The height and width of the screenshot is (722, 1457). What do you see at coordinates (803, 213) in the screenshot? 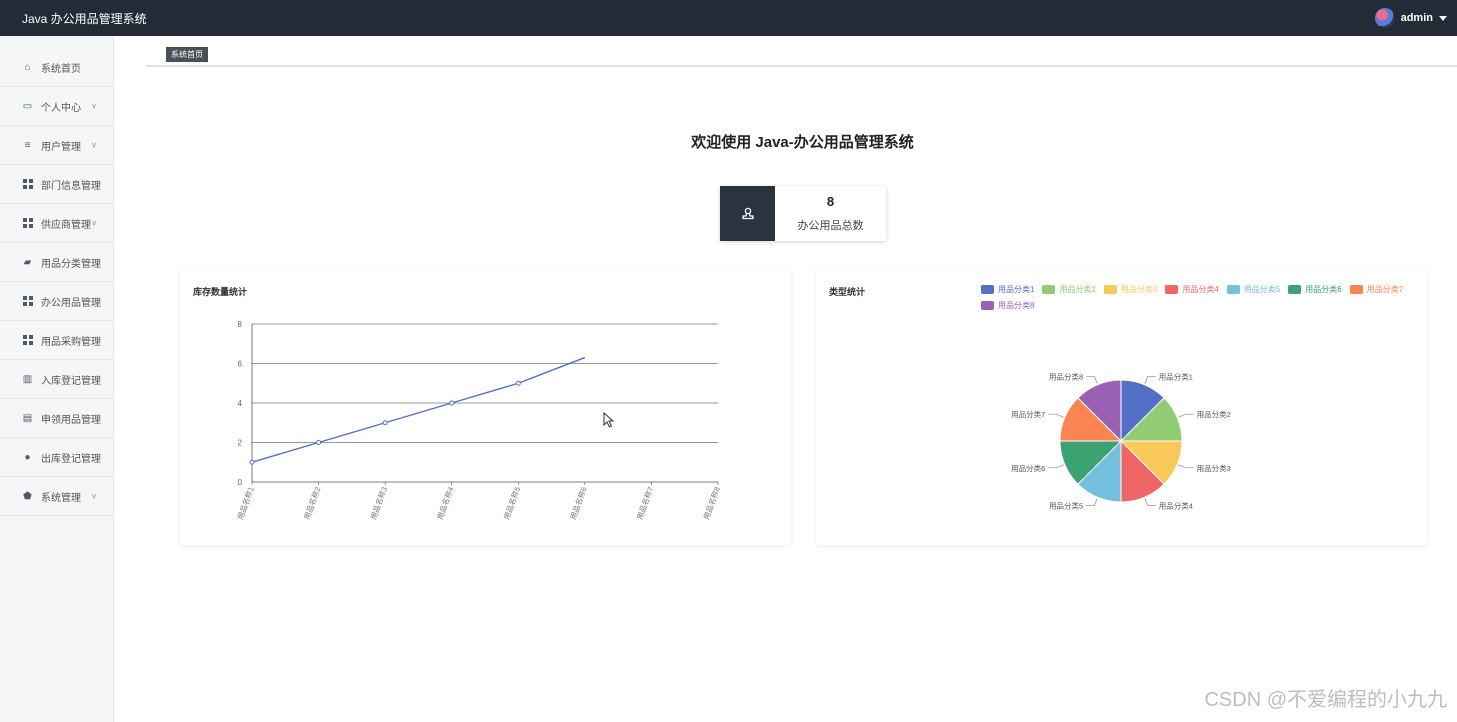
I see `stat-card: 8 办公用品总数` at bounding box center [803, 213].